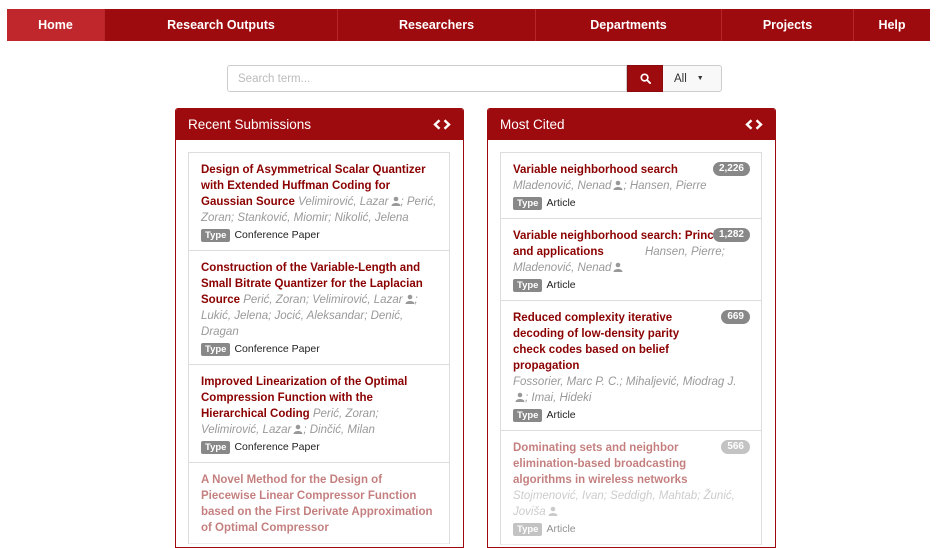 The image size is (937, 548). Describe the element at coordinates (680, 78) in the screenshot. I see `filter-value: All` at that location.